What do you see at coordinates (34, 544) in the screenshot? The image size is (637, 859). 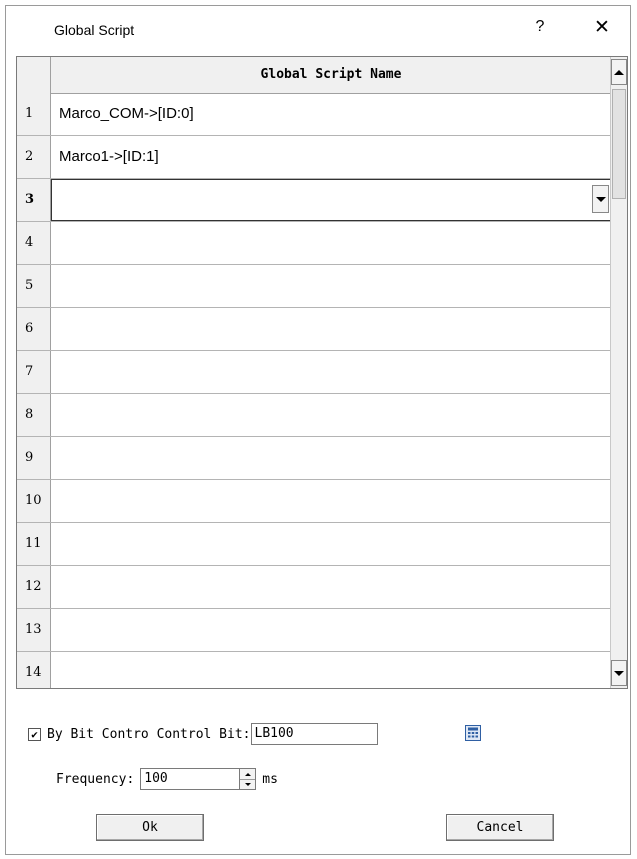 I see `row-number: 11` at bounding box center [34, 544].